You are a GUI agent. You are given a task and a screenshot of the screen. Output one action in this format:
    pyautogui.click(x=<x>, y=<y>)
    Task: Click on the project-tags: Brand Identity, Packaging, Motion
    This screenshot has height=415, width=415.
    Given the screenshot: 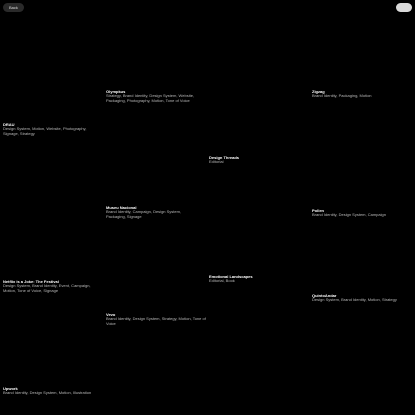 What is the action you would take?
    pyautogui.click(x=342, y=95)
    